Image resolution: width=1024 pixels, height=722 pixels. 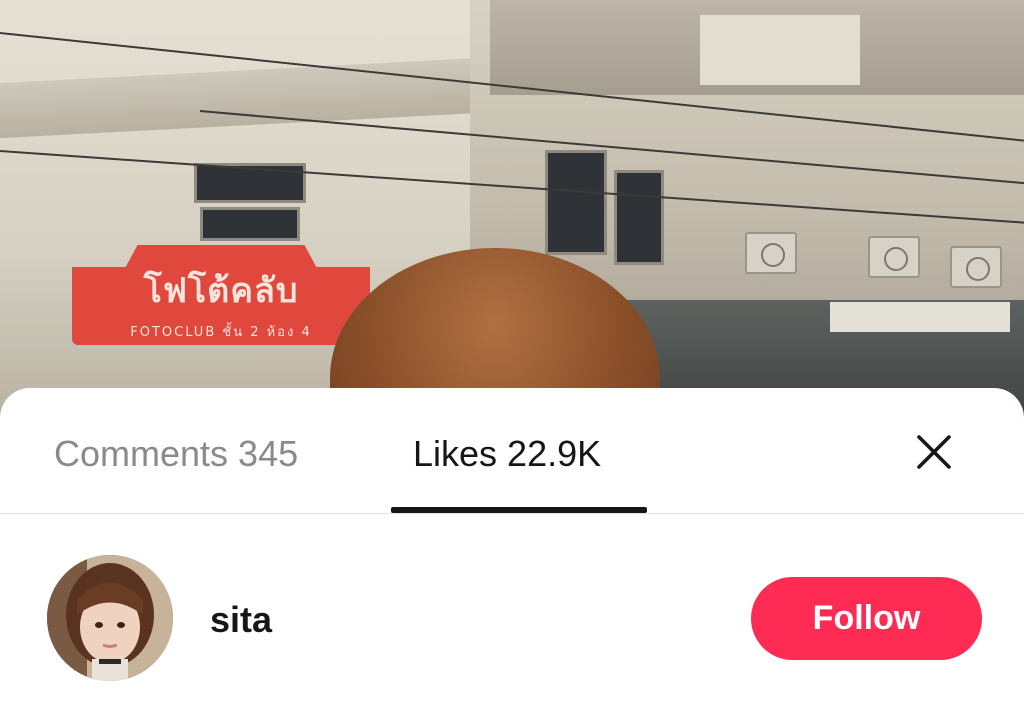 I want to click on close-icon, so click(x=934, y=452).